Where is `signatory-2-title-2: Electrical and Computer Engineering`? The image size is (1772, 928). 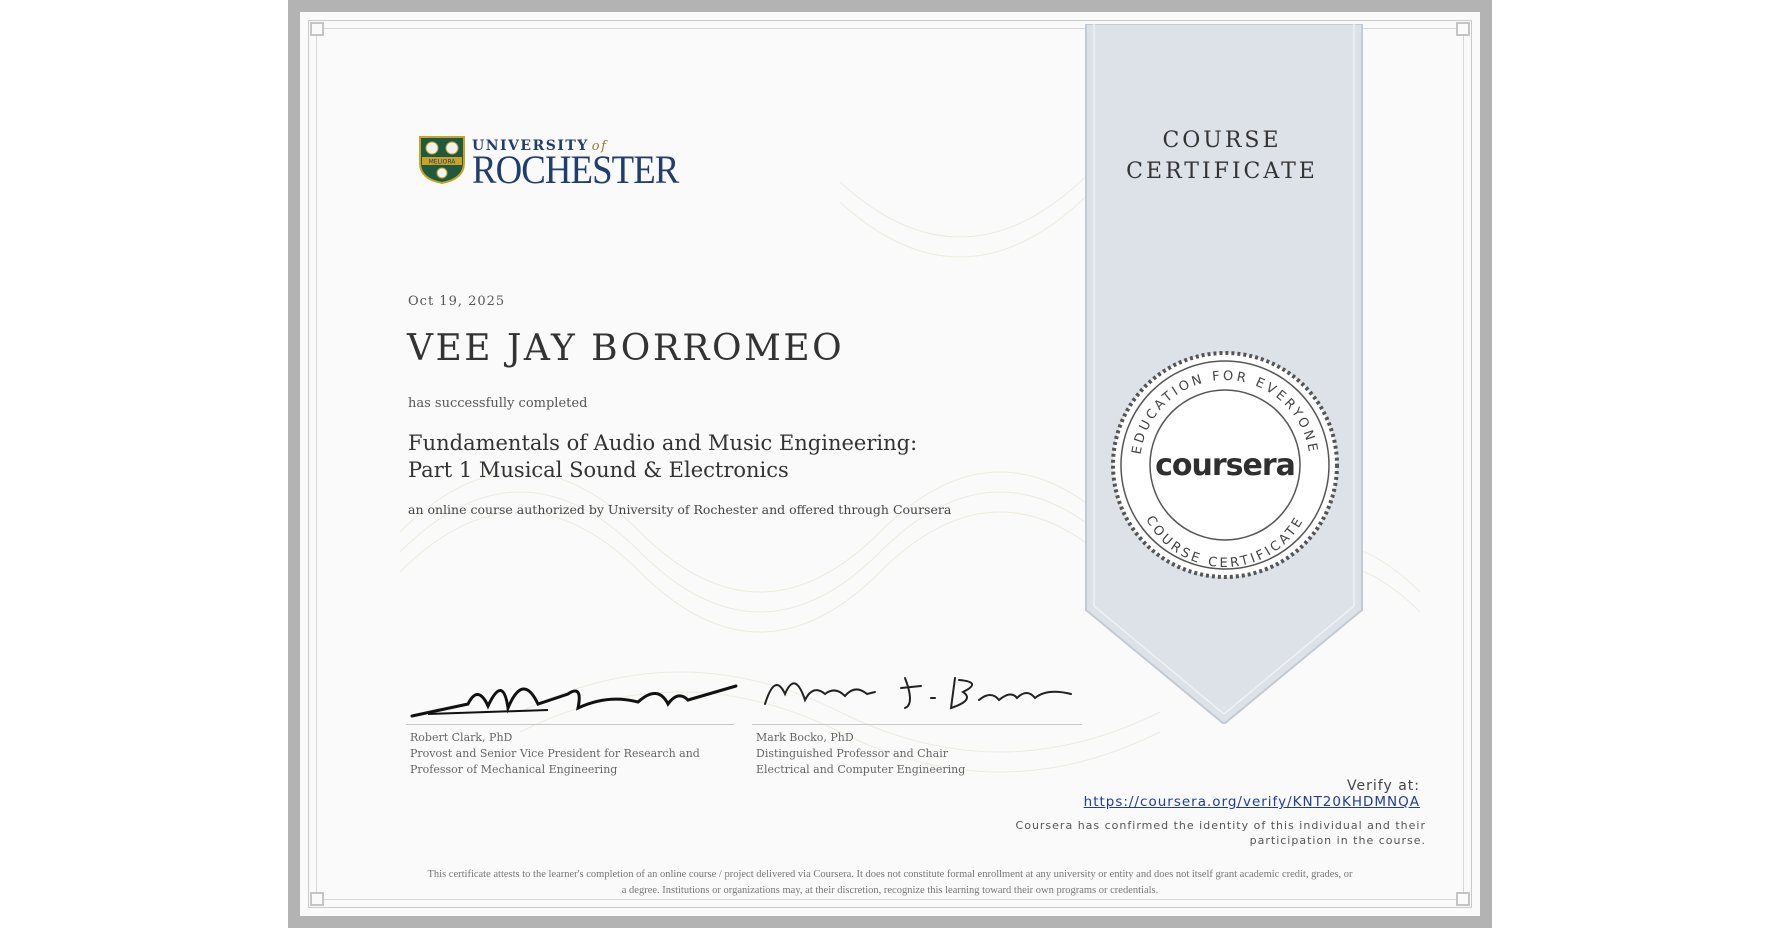 signatory-2-title-2: Electrical and Computer Engineering is located at coordinates (861, 769).